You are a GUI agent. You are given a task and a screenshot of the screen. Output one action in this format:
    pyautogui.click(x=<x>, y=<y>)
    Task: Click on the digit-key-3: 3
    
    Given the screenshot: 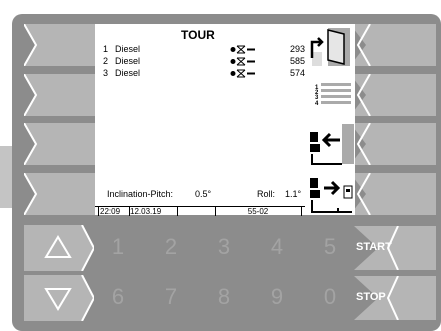 What is the action you would take?
    pyautogui.click(x=224, y=247)
    